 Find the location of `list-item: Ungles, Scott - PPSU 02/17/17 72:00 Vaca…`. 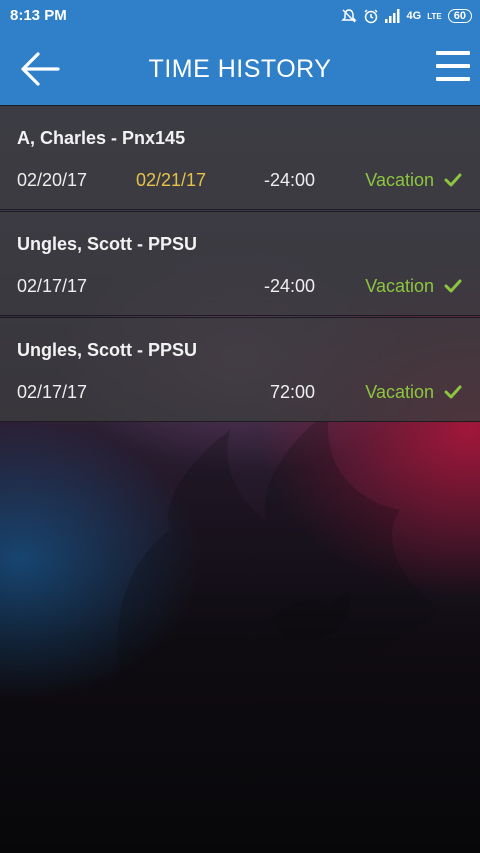

list-item: Ungles, Scott - PPSU 02/17/17 72:00 Vaca… is located at coordinates (240, 369).